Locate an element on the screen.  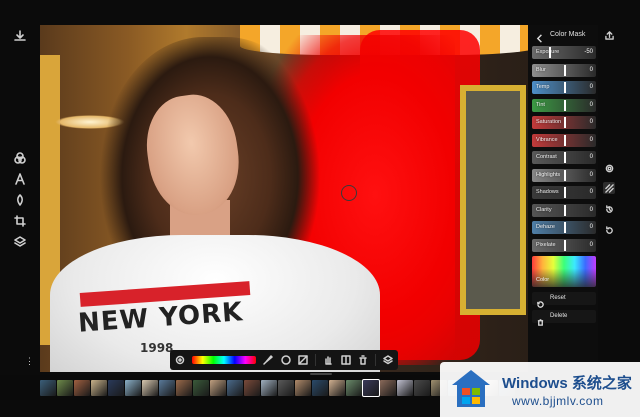
reset-icon is located at coordinates (540, 301).